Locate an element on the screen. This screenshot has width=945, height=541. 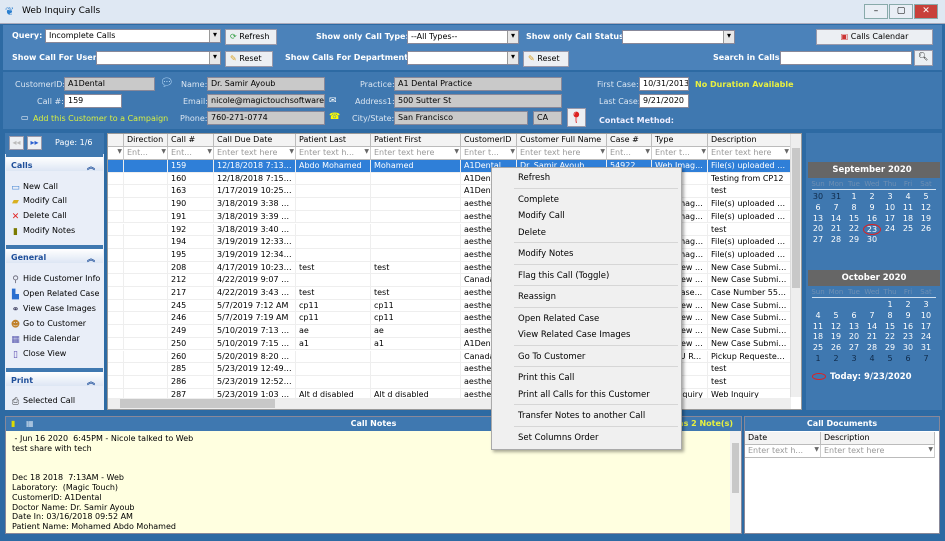
table-cell: 192 is located at coordinates (191, 230).